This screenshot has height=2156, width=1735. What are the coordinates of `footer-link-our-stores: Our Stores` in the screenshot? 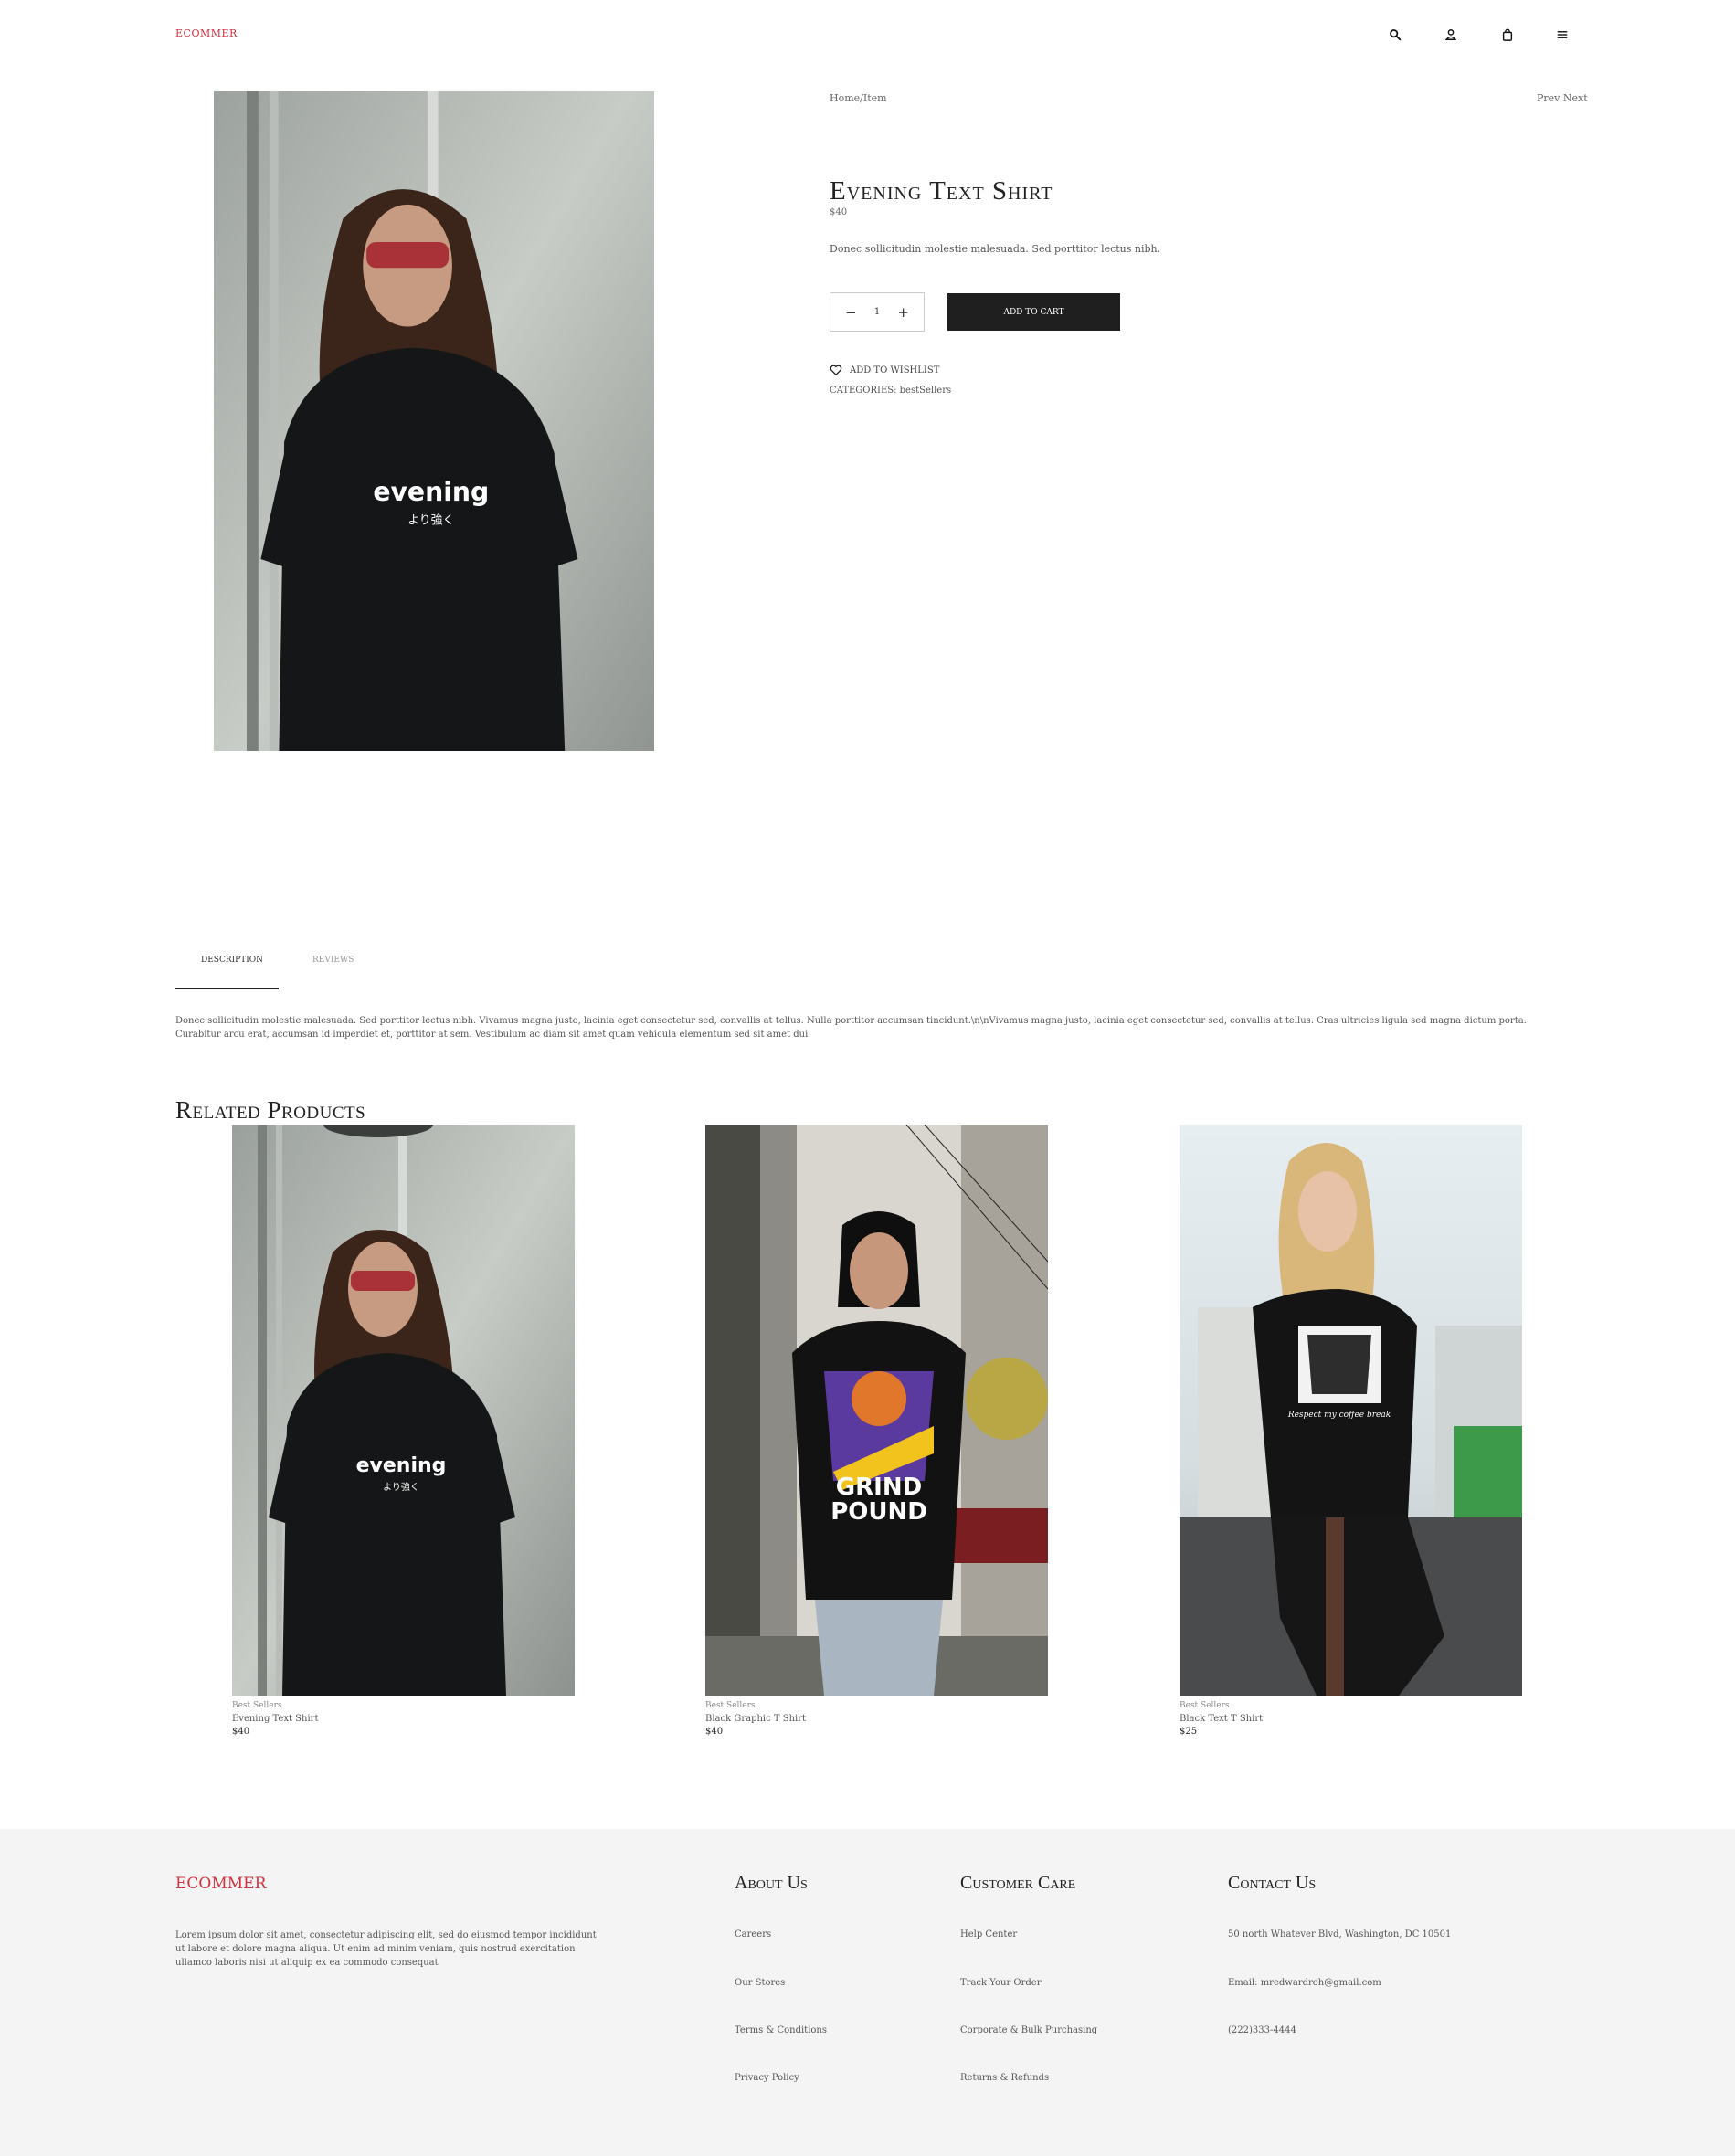 It's located at (760, 1983).